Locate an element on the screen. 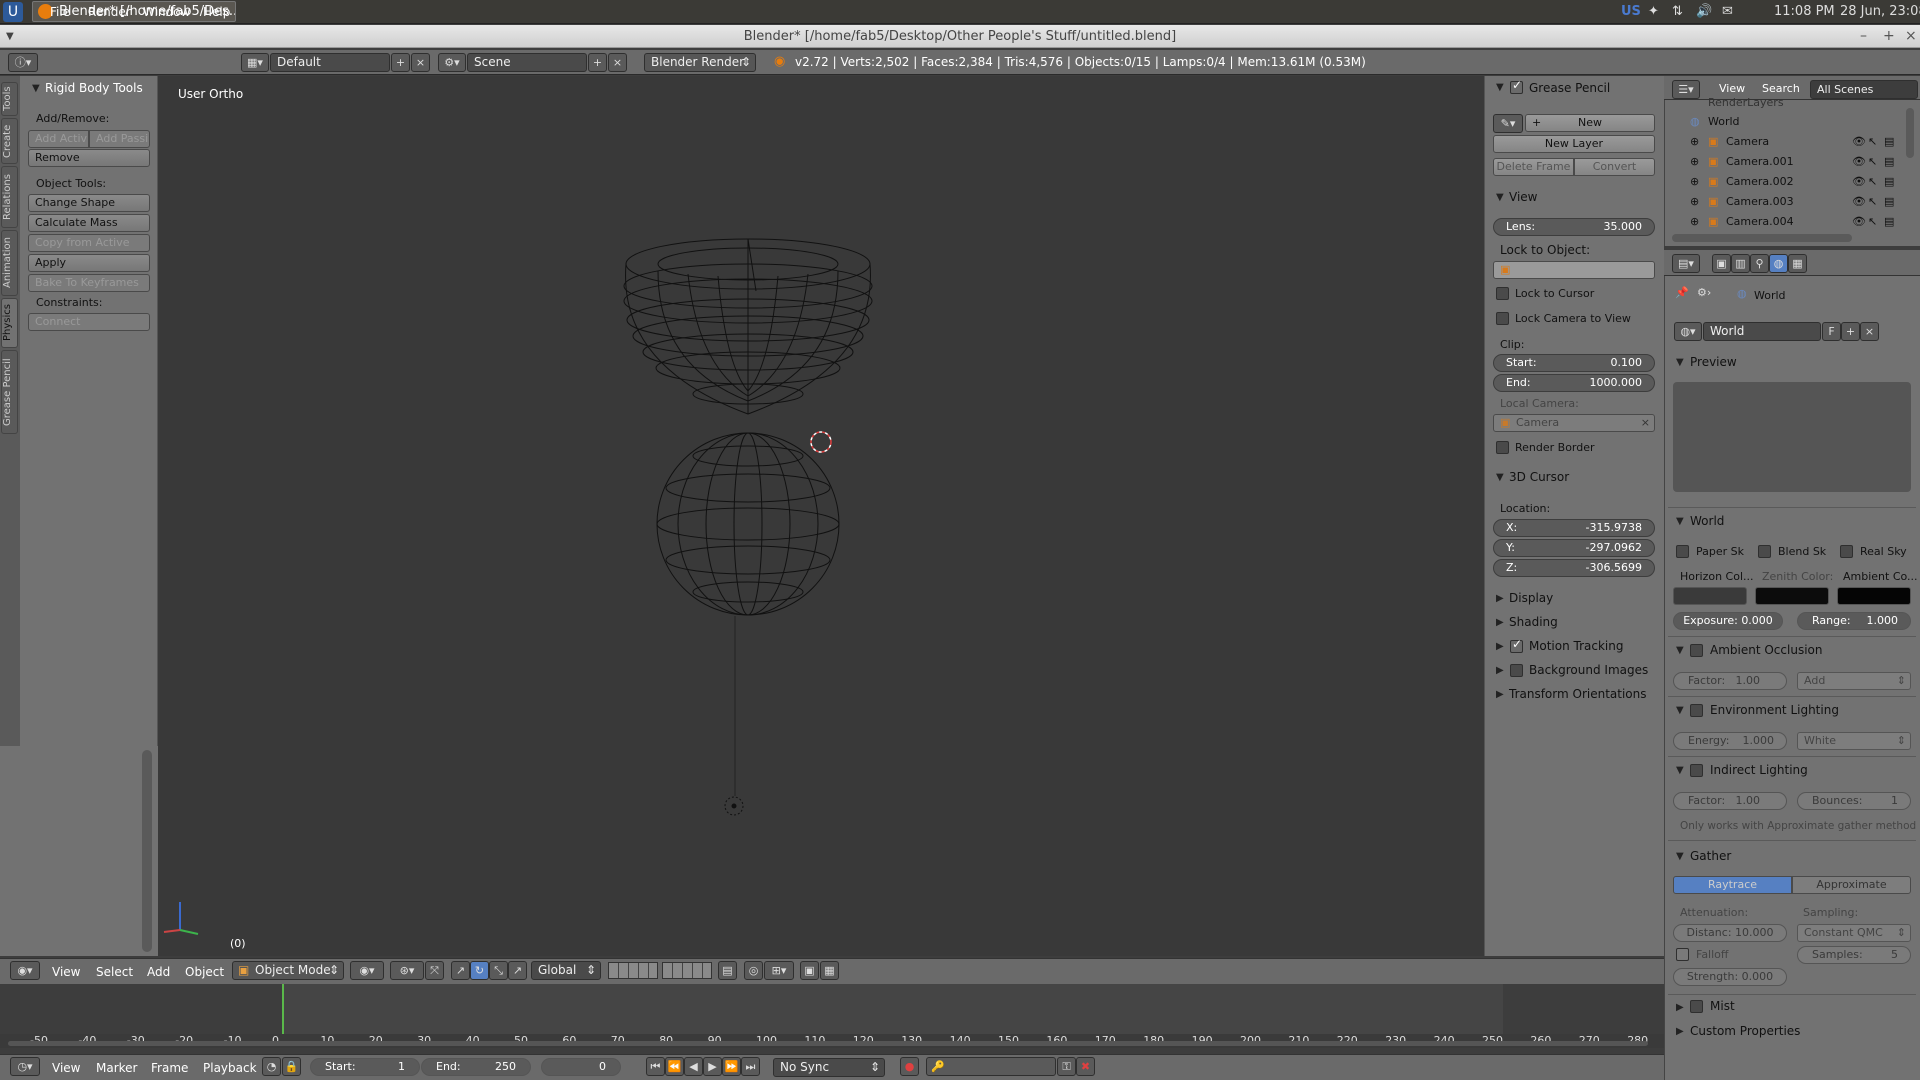  environment-lighting-title: Environment Lighting is located at coordinates (1774, 710).